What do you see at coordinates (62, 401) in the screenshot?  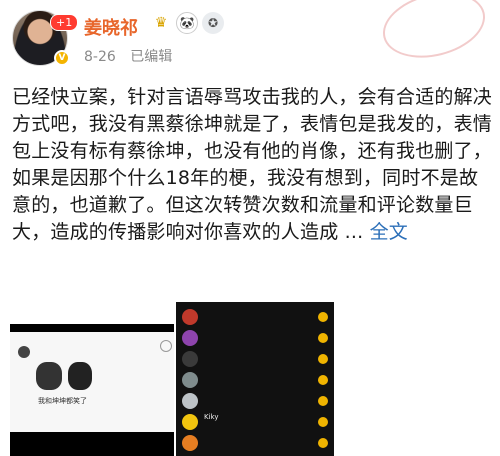 I see `meme-caption: 我和坤坤都笑了` at bounding box center [62, 401].